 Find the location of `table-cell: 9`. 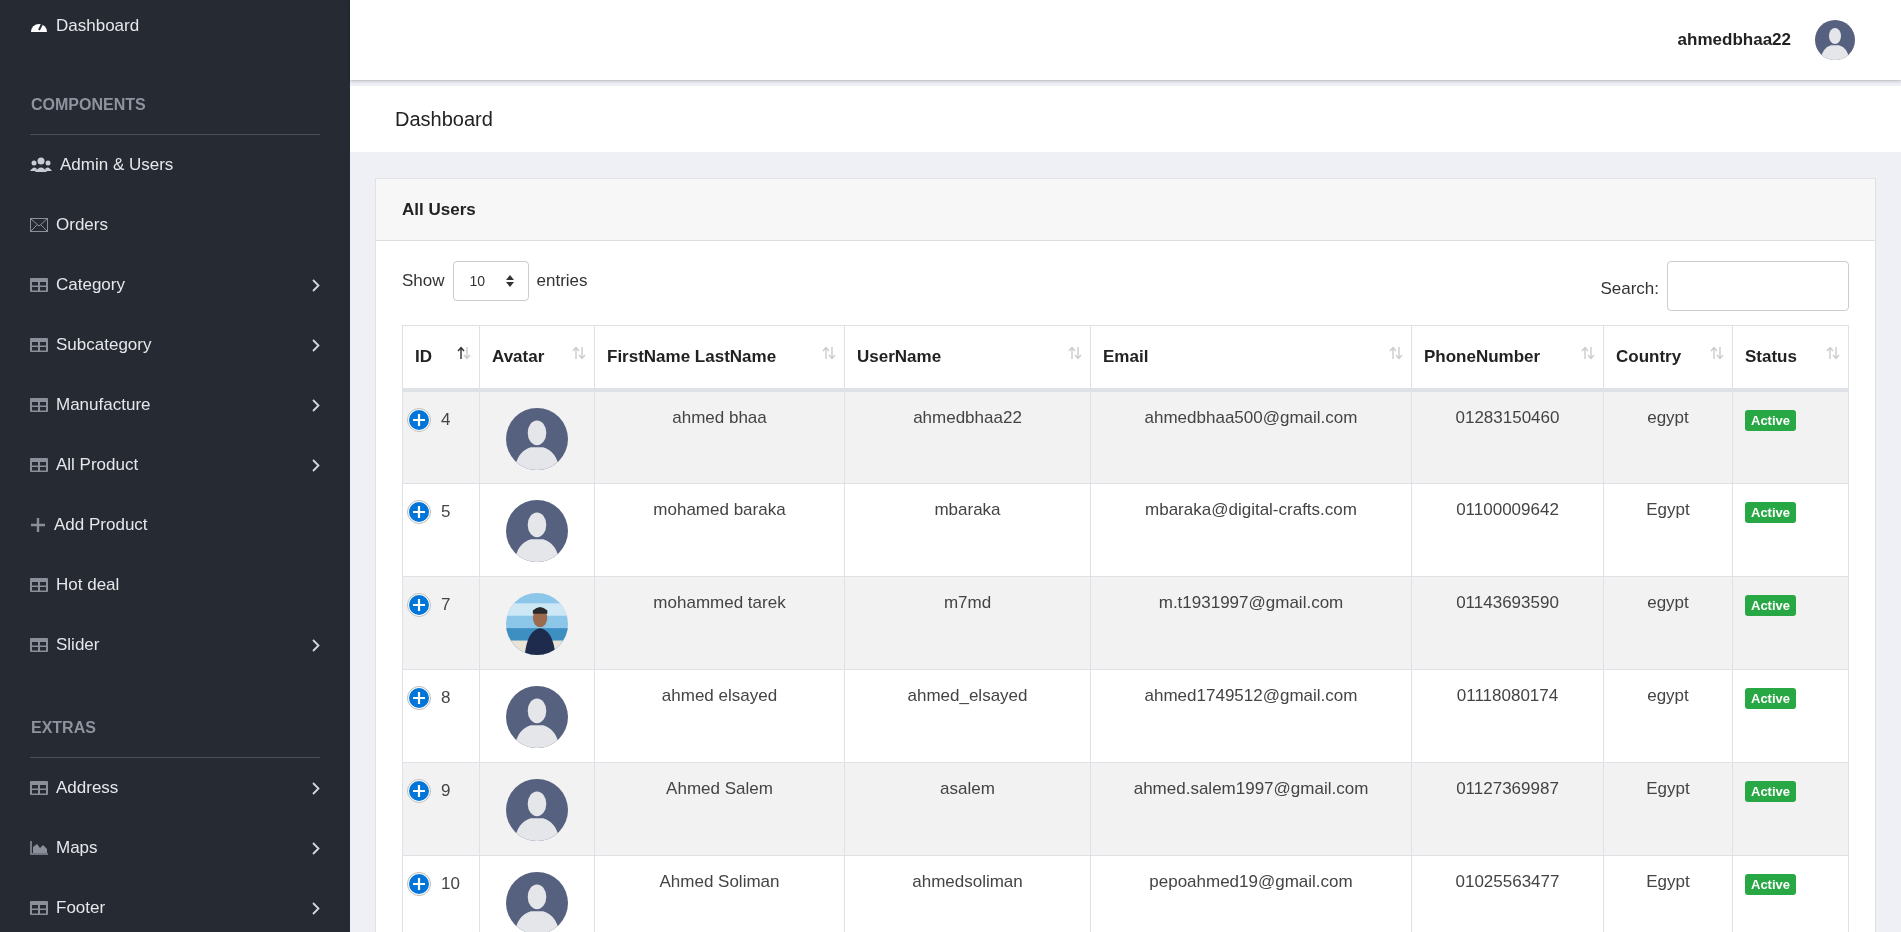

table-cell: 9 is located at coordinates (446, 790).